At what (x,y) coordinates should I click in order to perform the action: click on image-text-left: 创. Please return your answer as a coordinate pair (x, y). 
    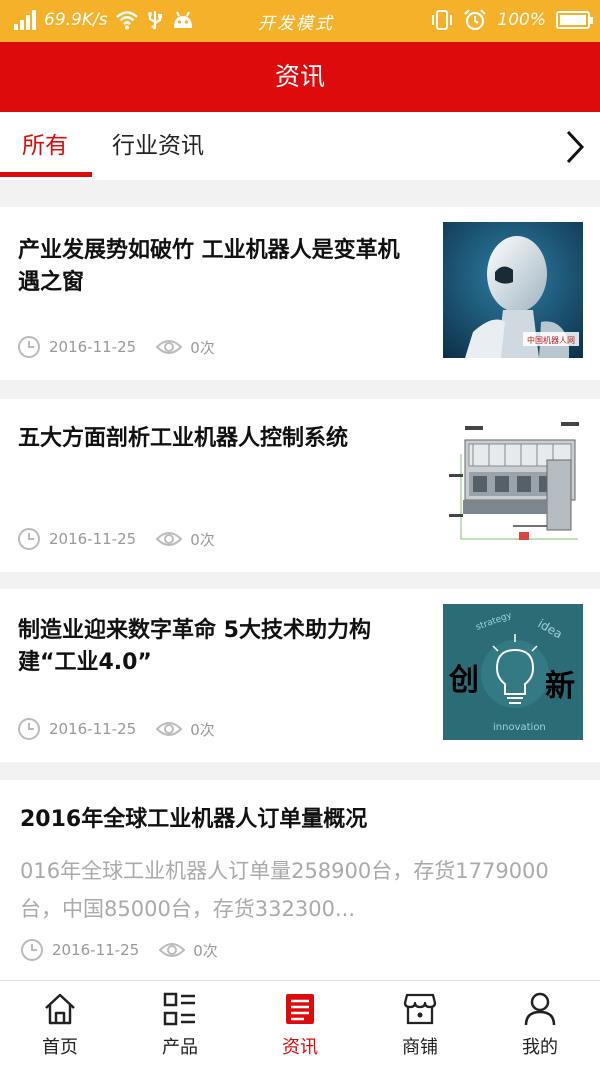
    Looking at the image, I should click on (463, 680).